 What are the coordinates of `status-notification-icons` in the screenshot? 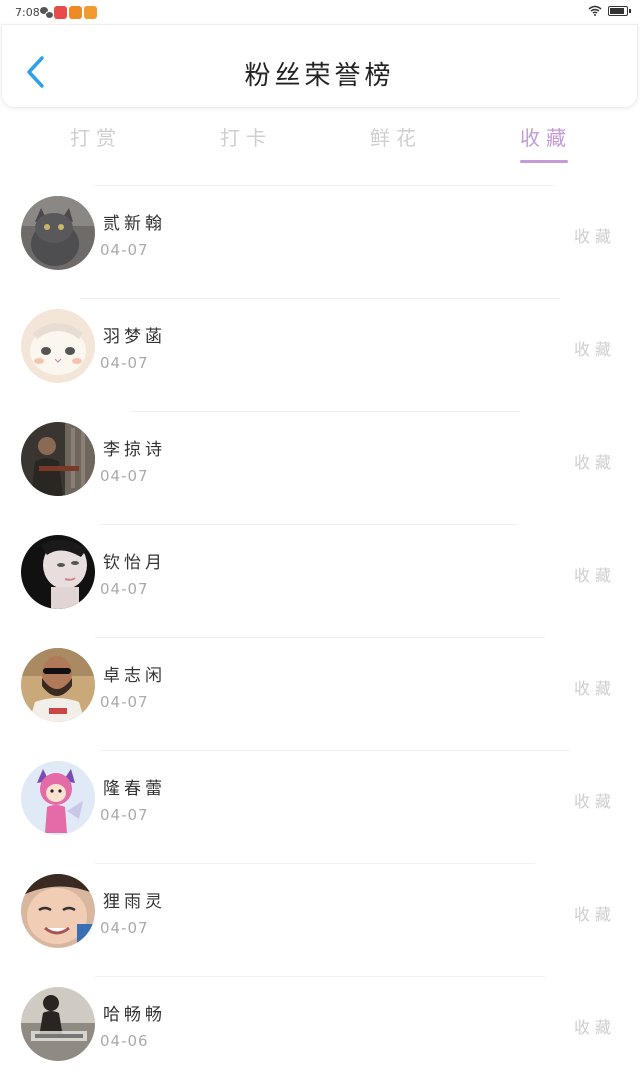 It's located at (68, 12).